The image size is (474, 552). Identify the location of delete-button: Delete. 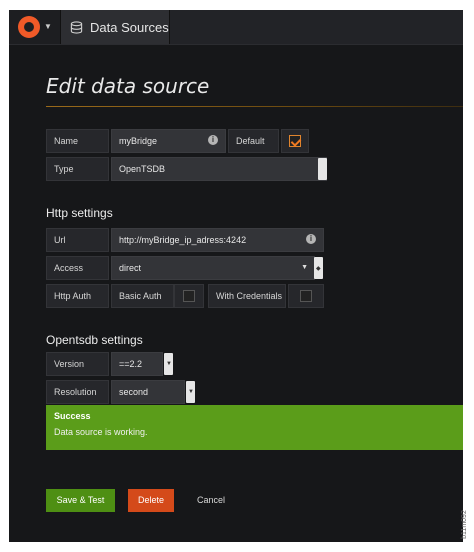
(151, 500).